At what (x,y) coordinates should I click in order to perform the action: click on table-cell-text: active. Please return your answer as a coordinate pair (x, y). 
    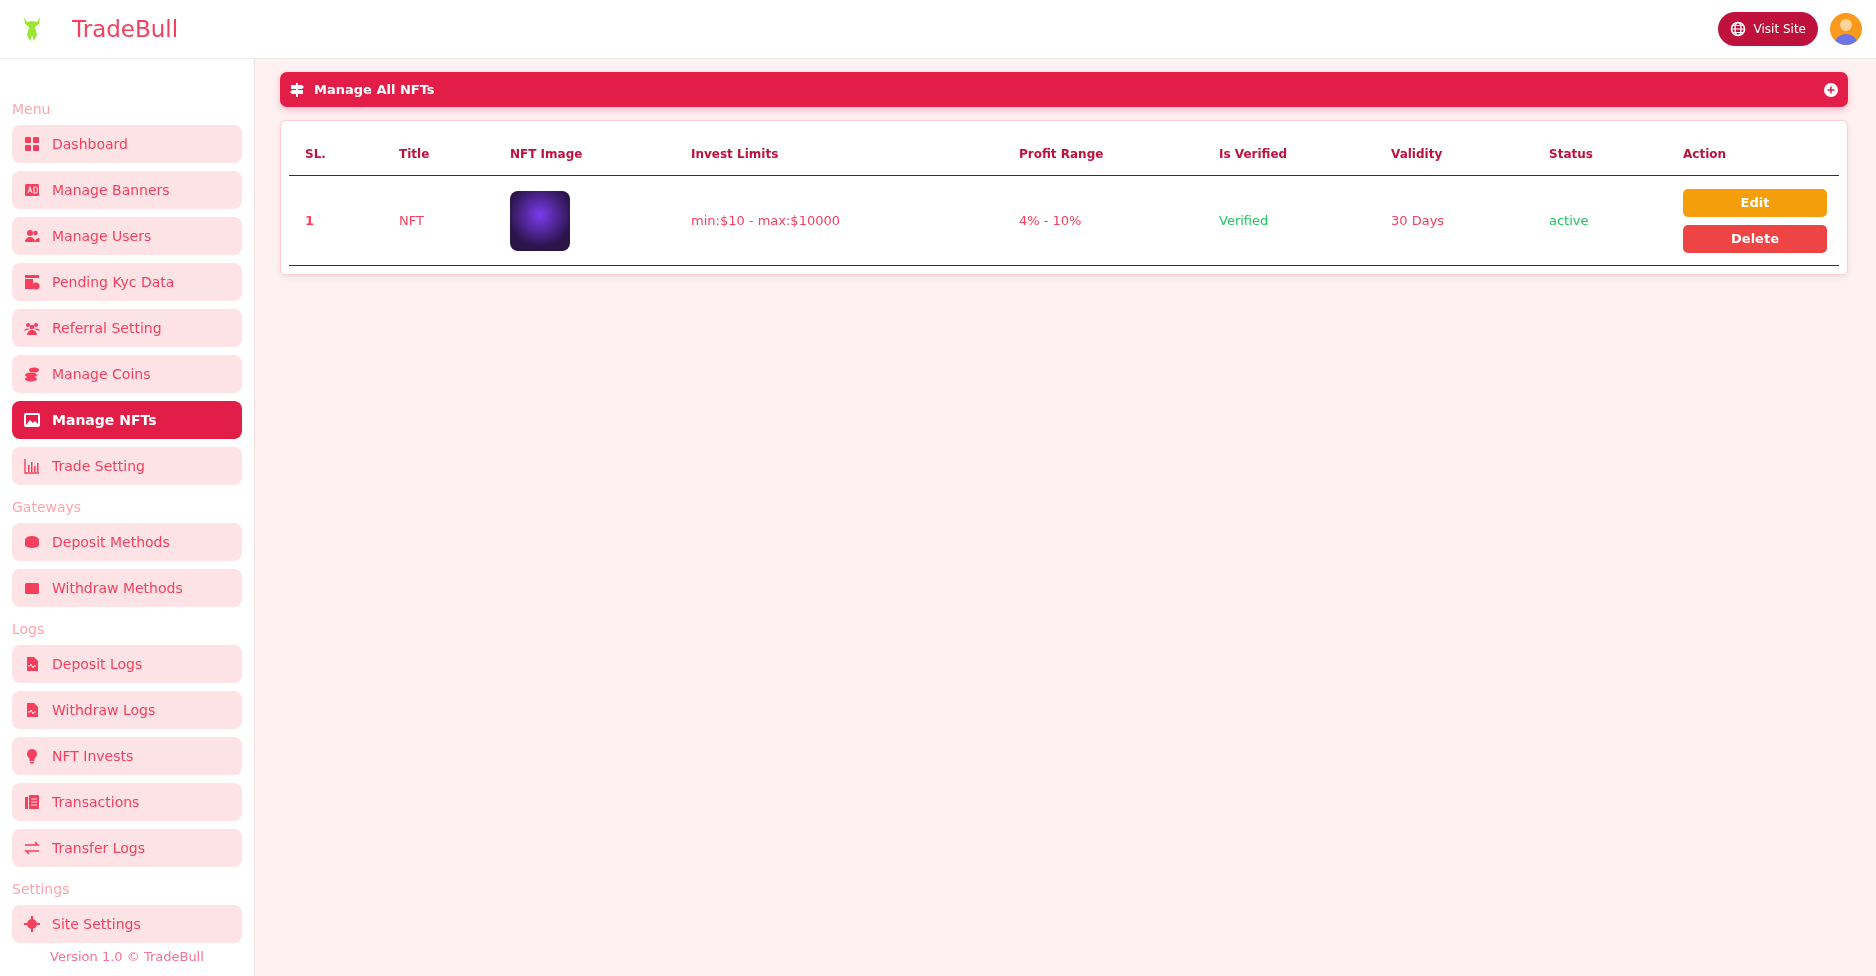
    Looking at the image, I should click on (1569, 220).